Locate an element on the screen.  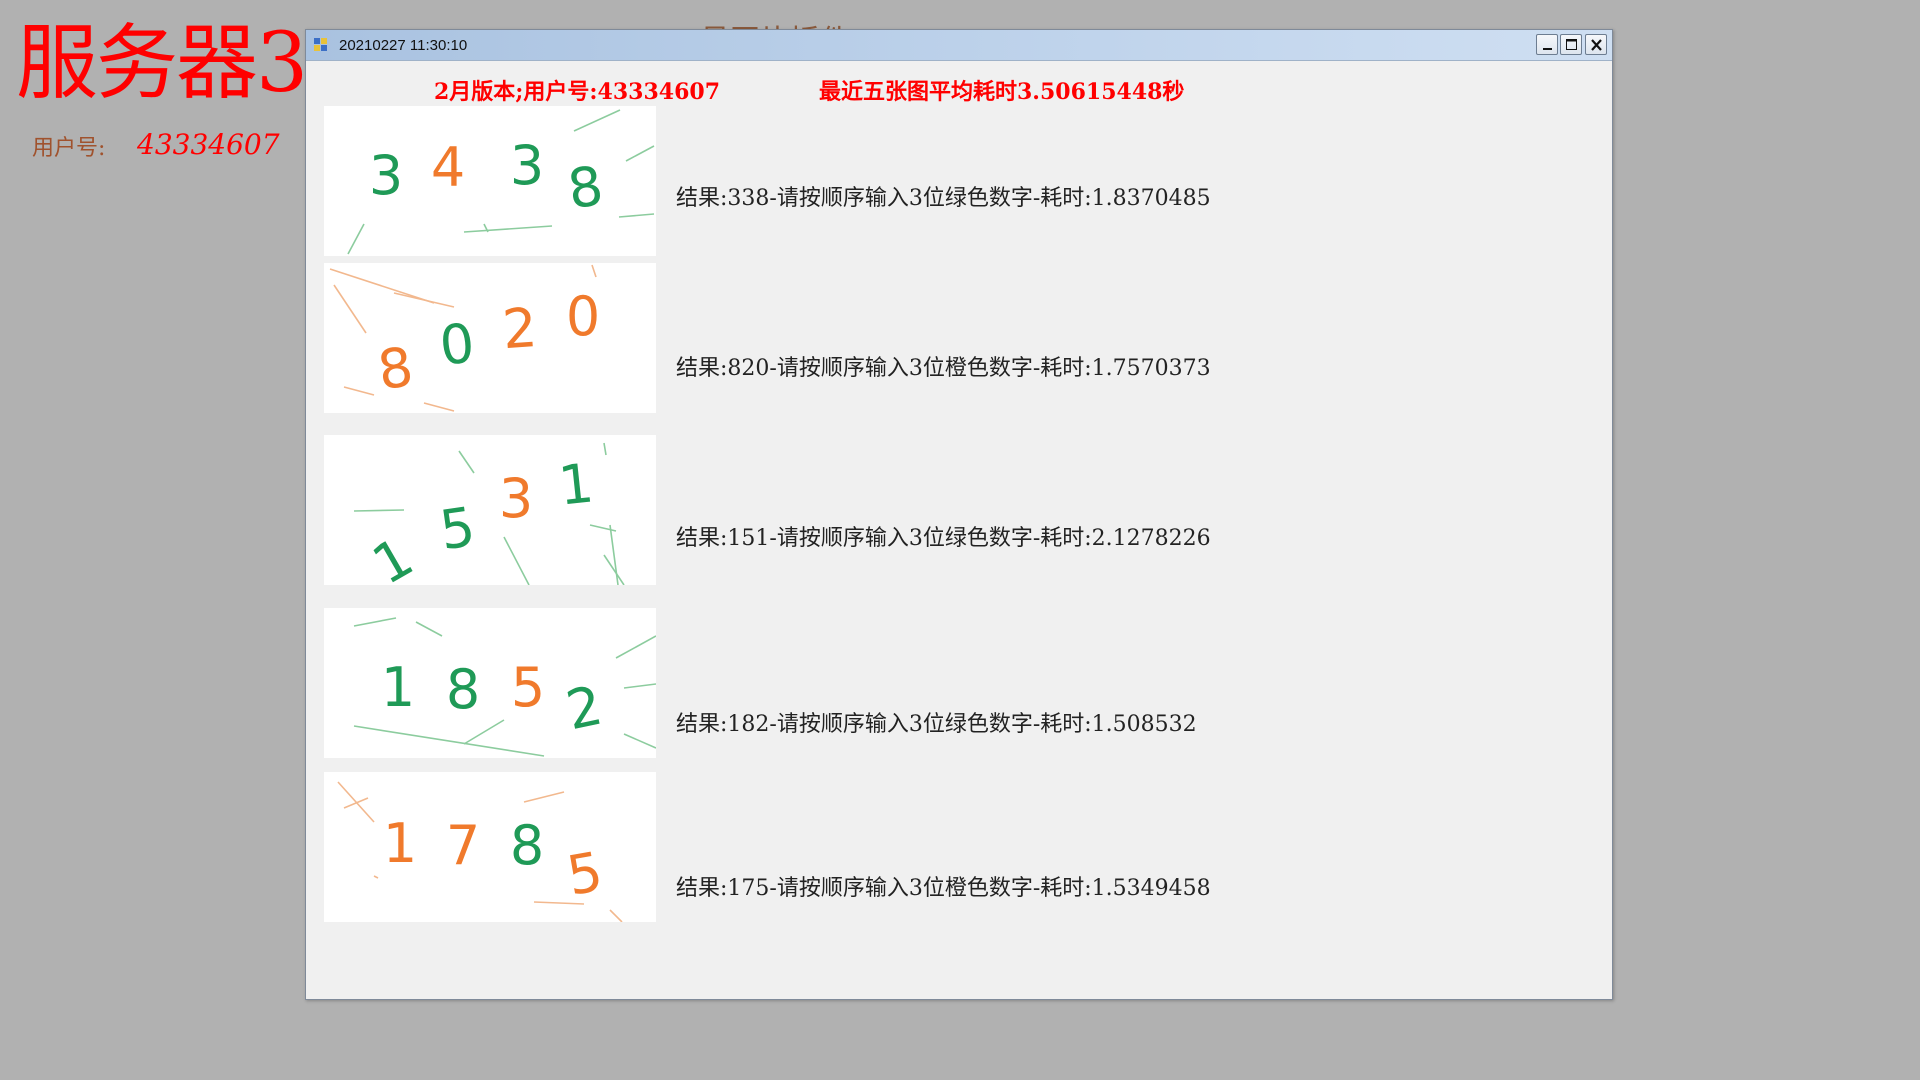
close-icon is located at coordinates (1596, 45).